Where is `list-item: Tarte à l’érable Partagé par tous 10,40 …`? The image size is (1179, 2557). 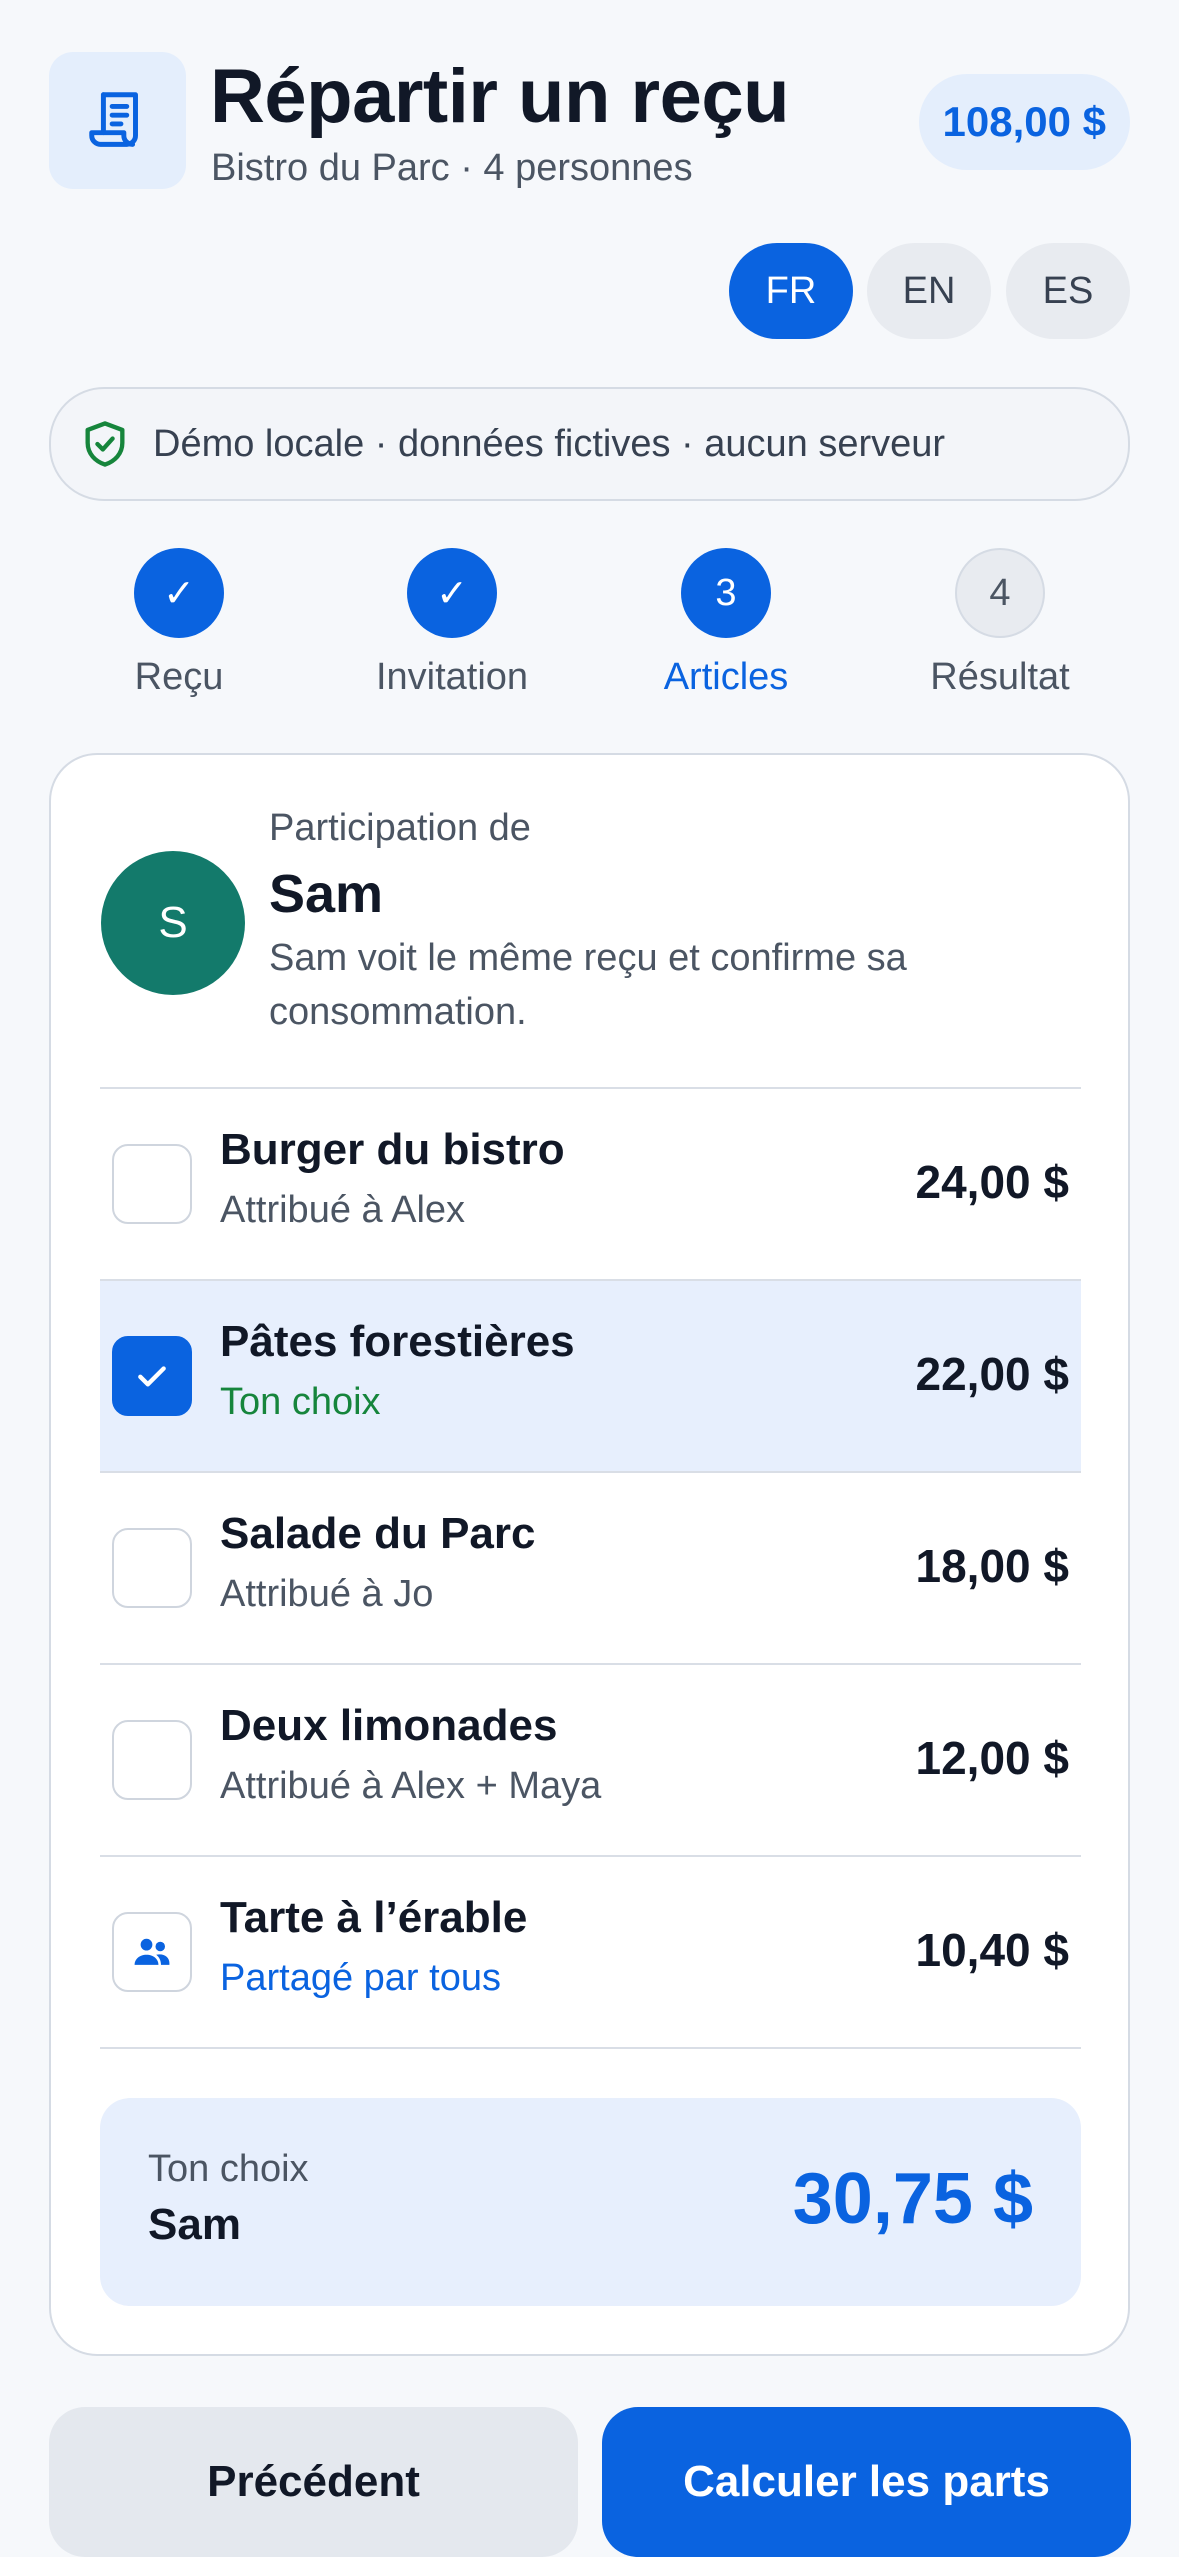 list-item: Tarte à l’érable Partagé par tous 10,40 … is located at coordinates (590, 1952).